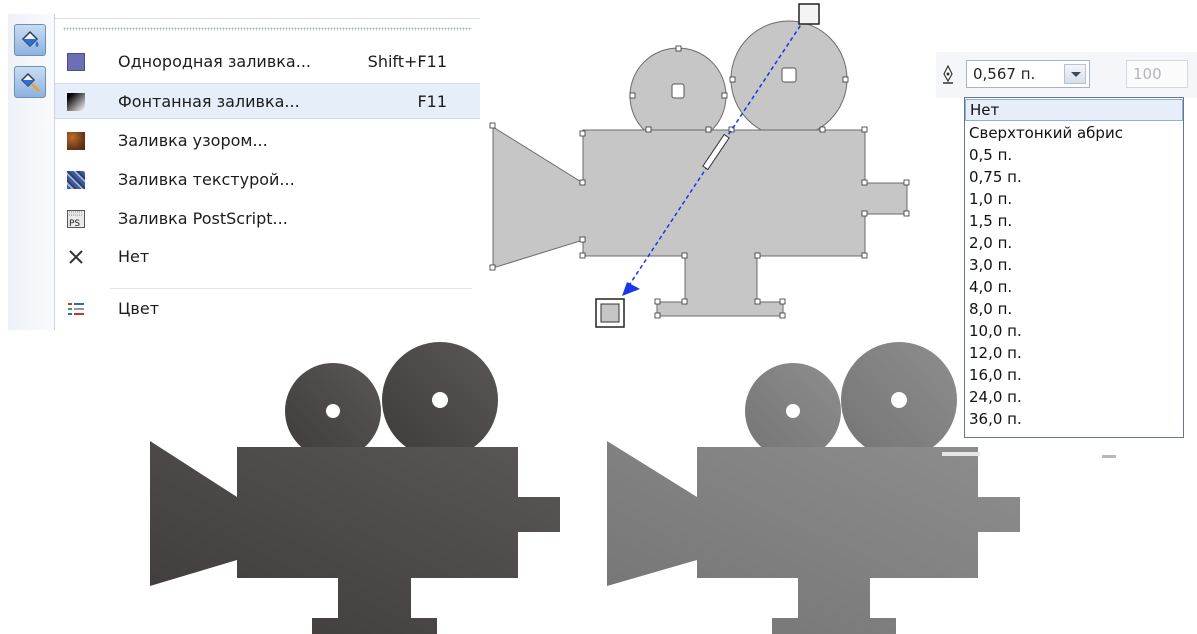 The width and height of the screenshot is (1197, 634). What do you see at coordinates (291, 288) in the screenshot?
I see `menu-separator` at bounding box center [291, 288].